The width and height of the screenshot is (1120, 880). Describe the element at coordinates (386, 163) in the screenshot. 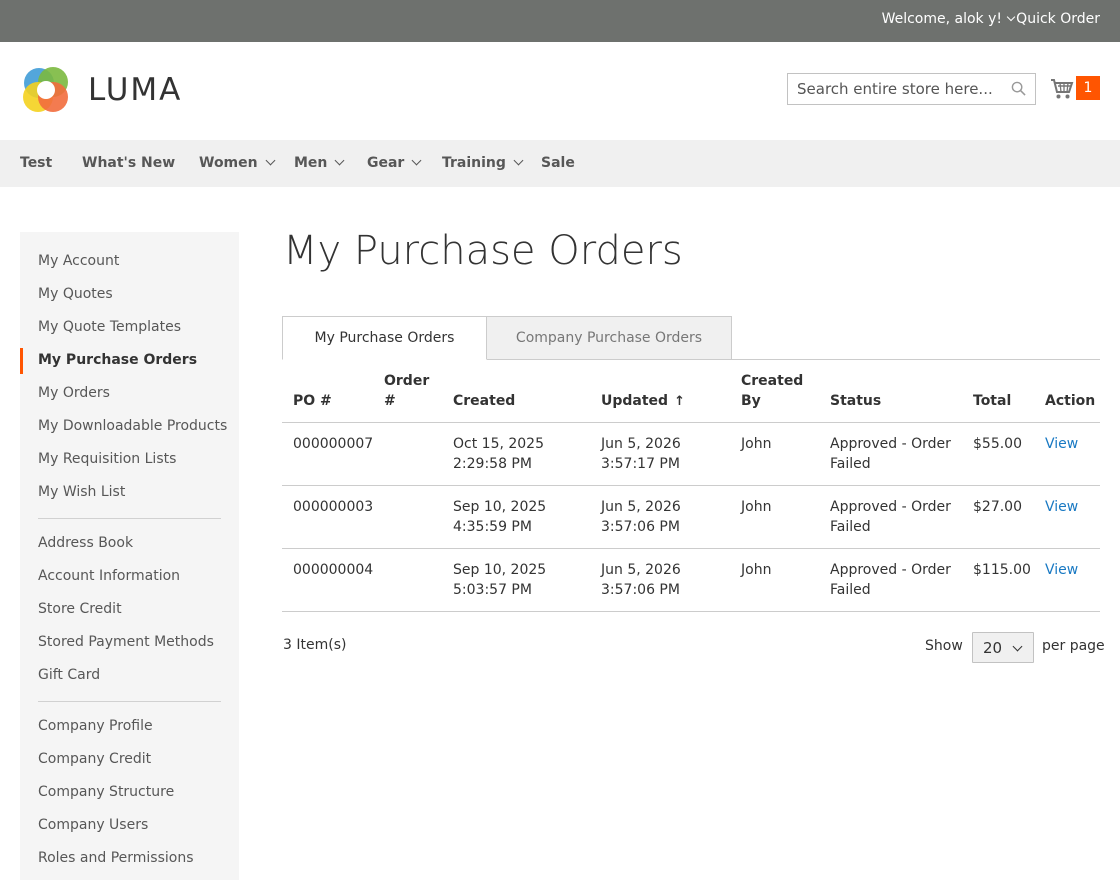

I see `nav-item-label: Gear` at that location.